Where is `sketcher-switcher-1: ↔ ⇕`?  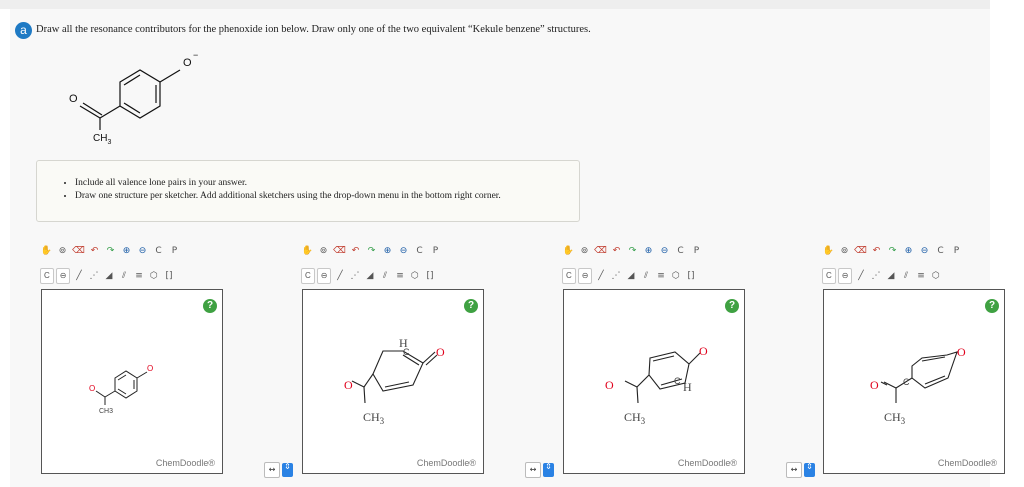
sketcher-switcher-1: ↔ ⇕ is located at coordinates (278, 470).